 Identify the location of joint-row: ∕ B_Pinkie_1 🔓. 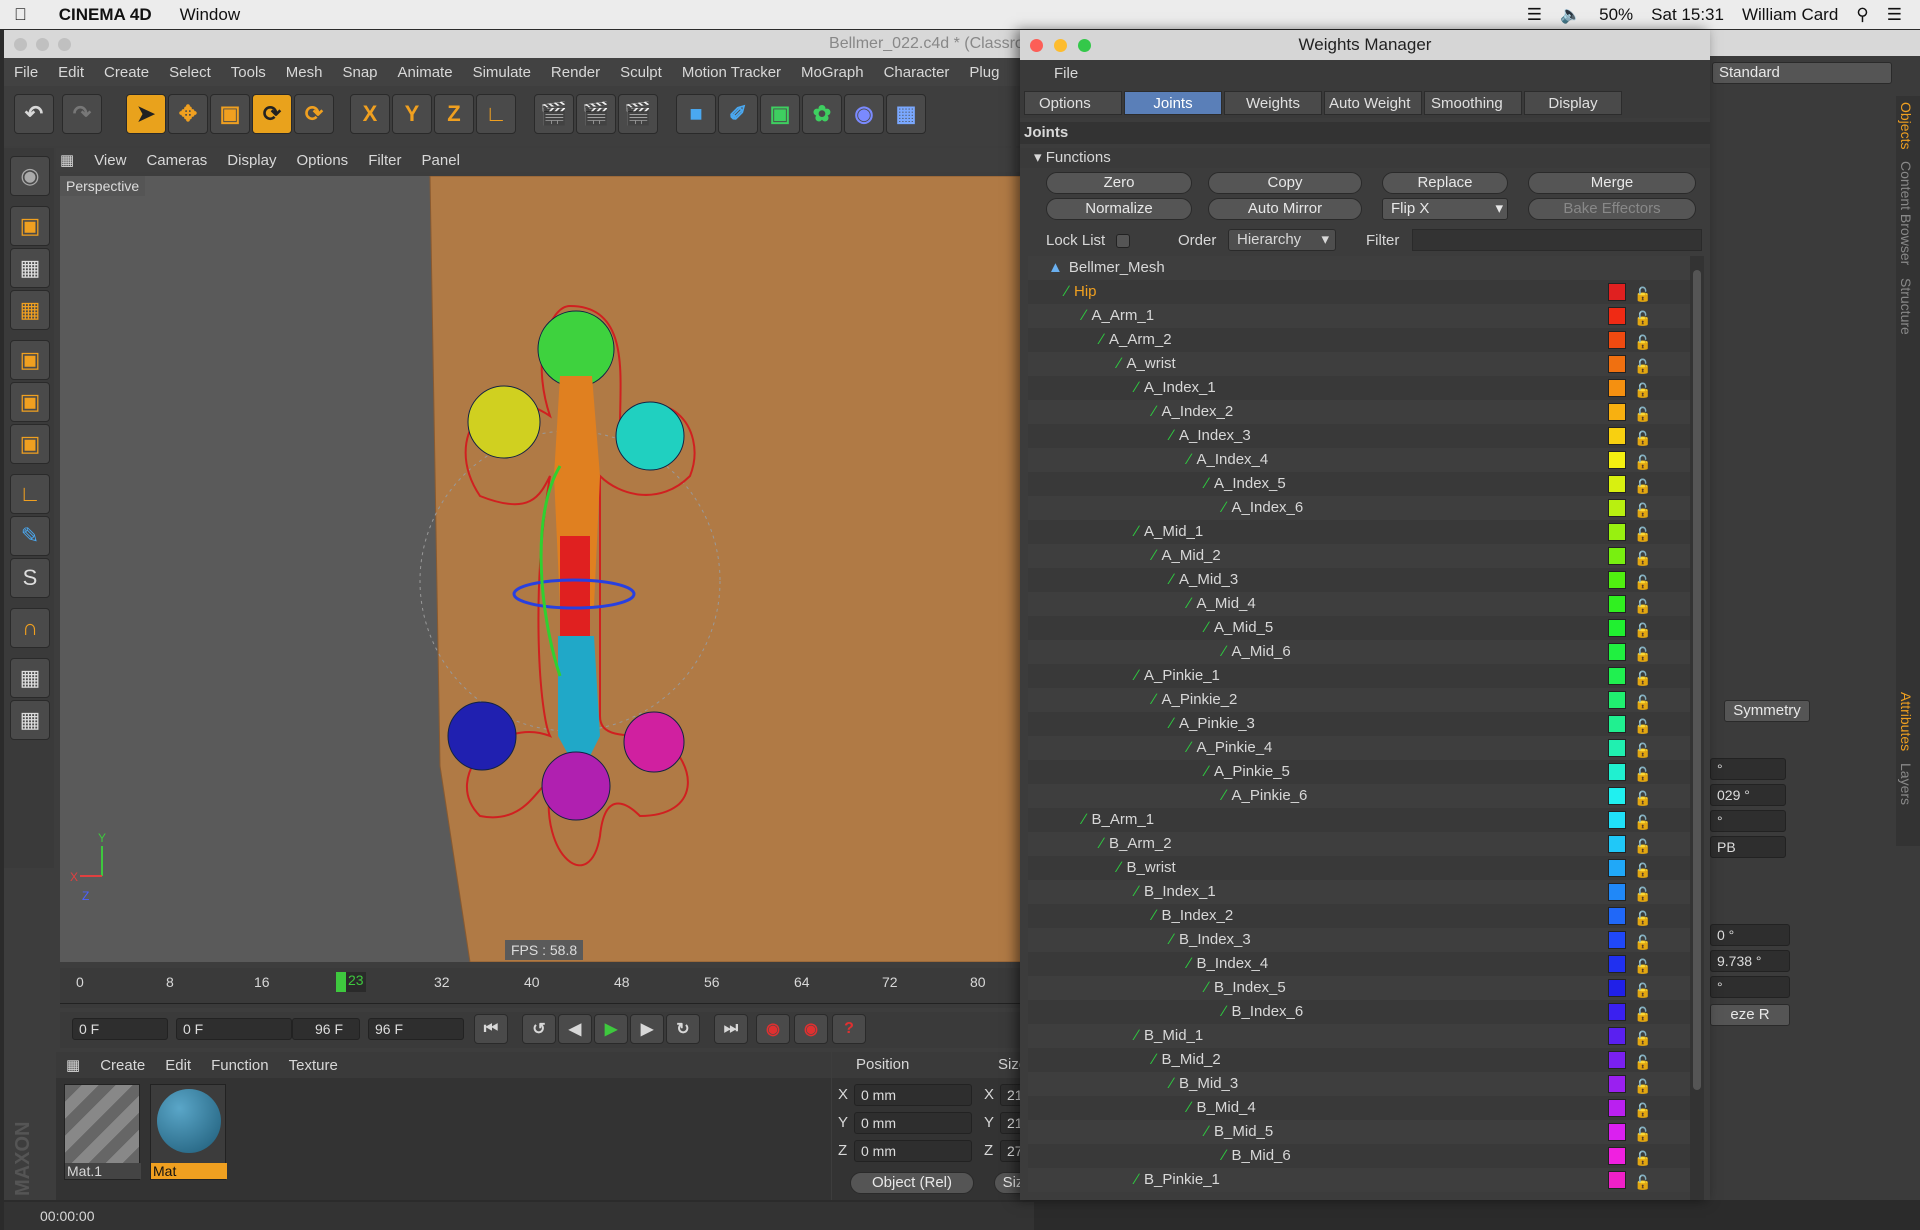
(1363, 1180).